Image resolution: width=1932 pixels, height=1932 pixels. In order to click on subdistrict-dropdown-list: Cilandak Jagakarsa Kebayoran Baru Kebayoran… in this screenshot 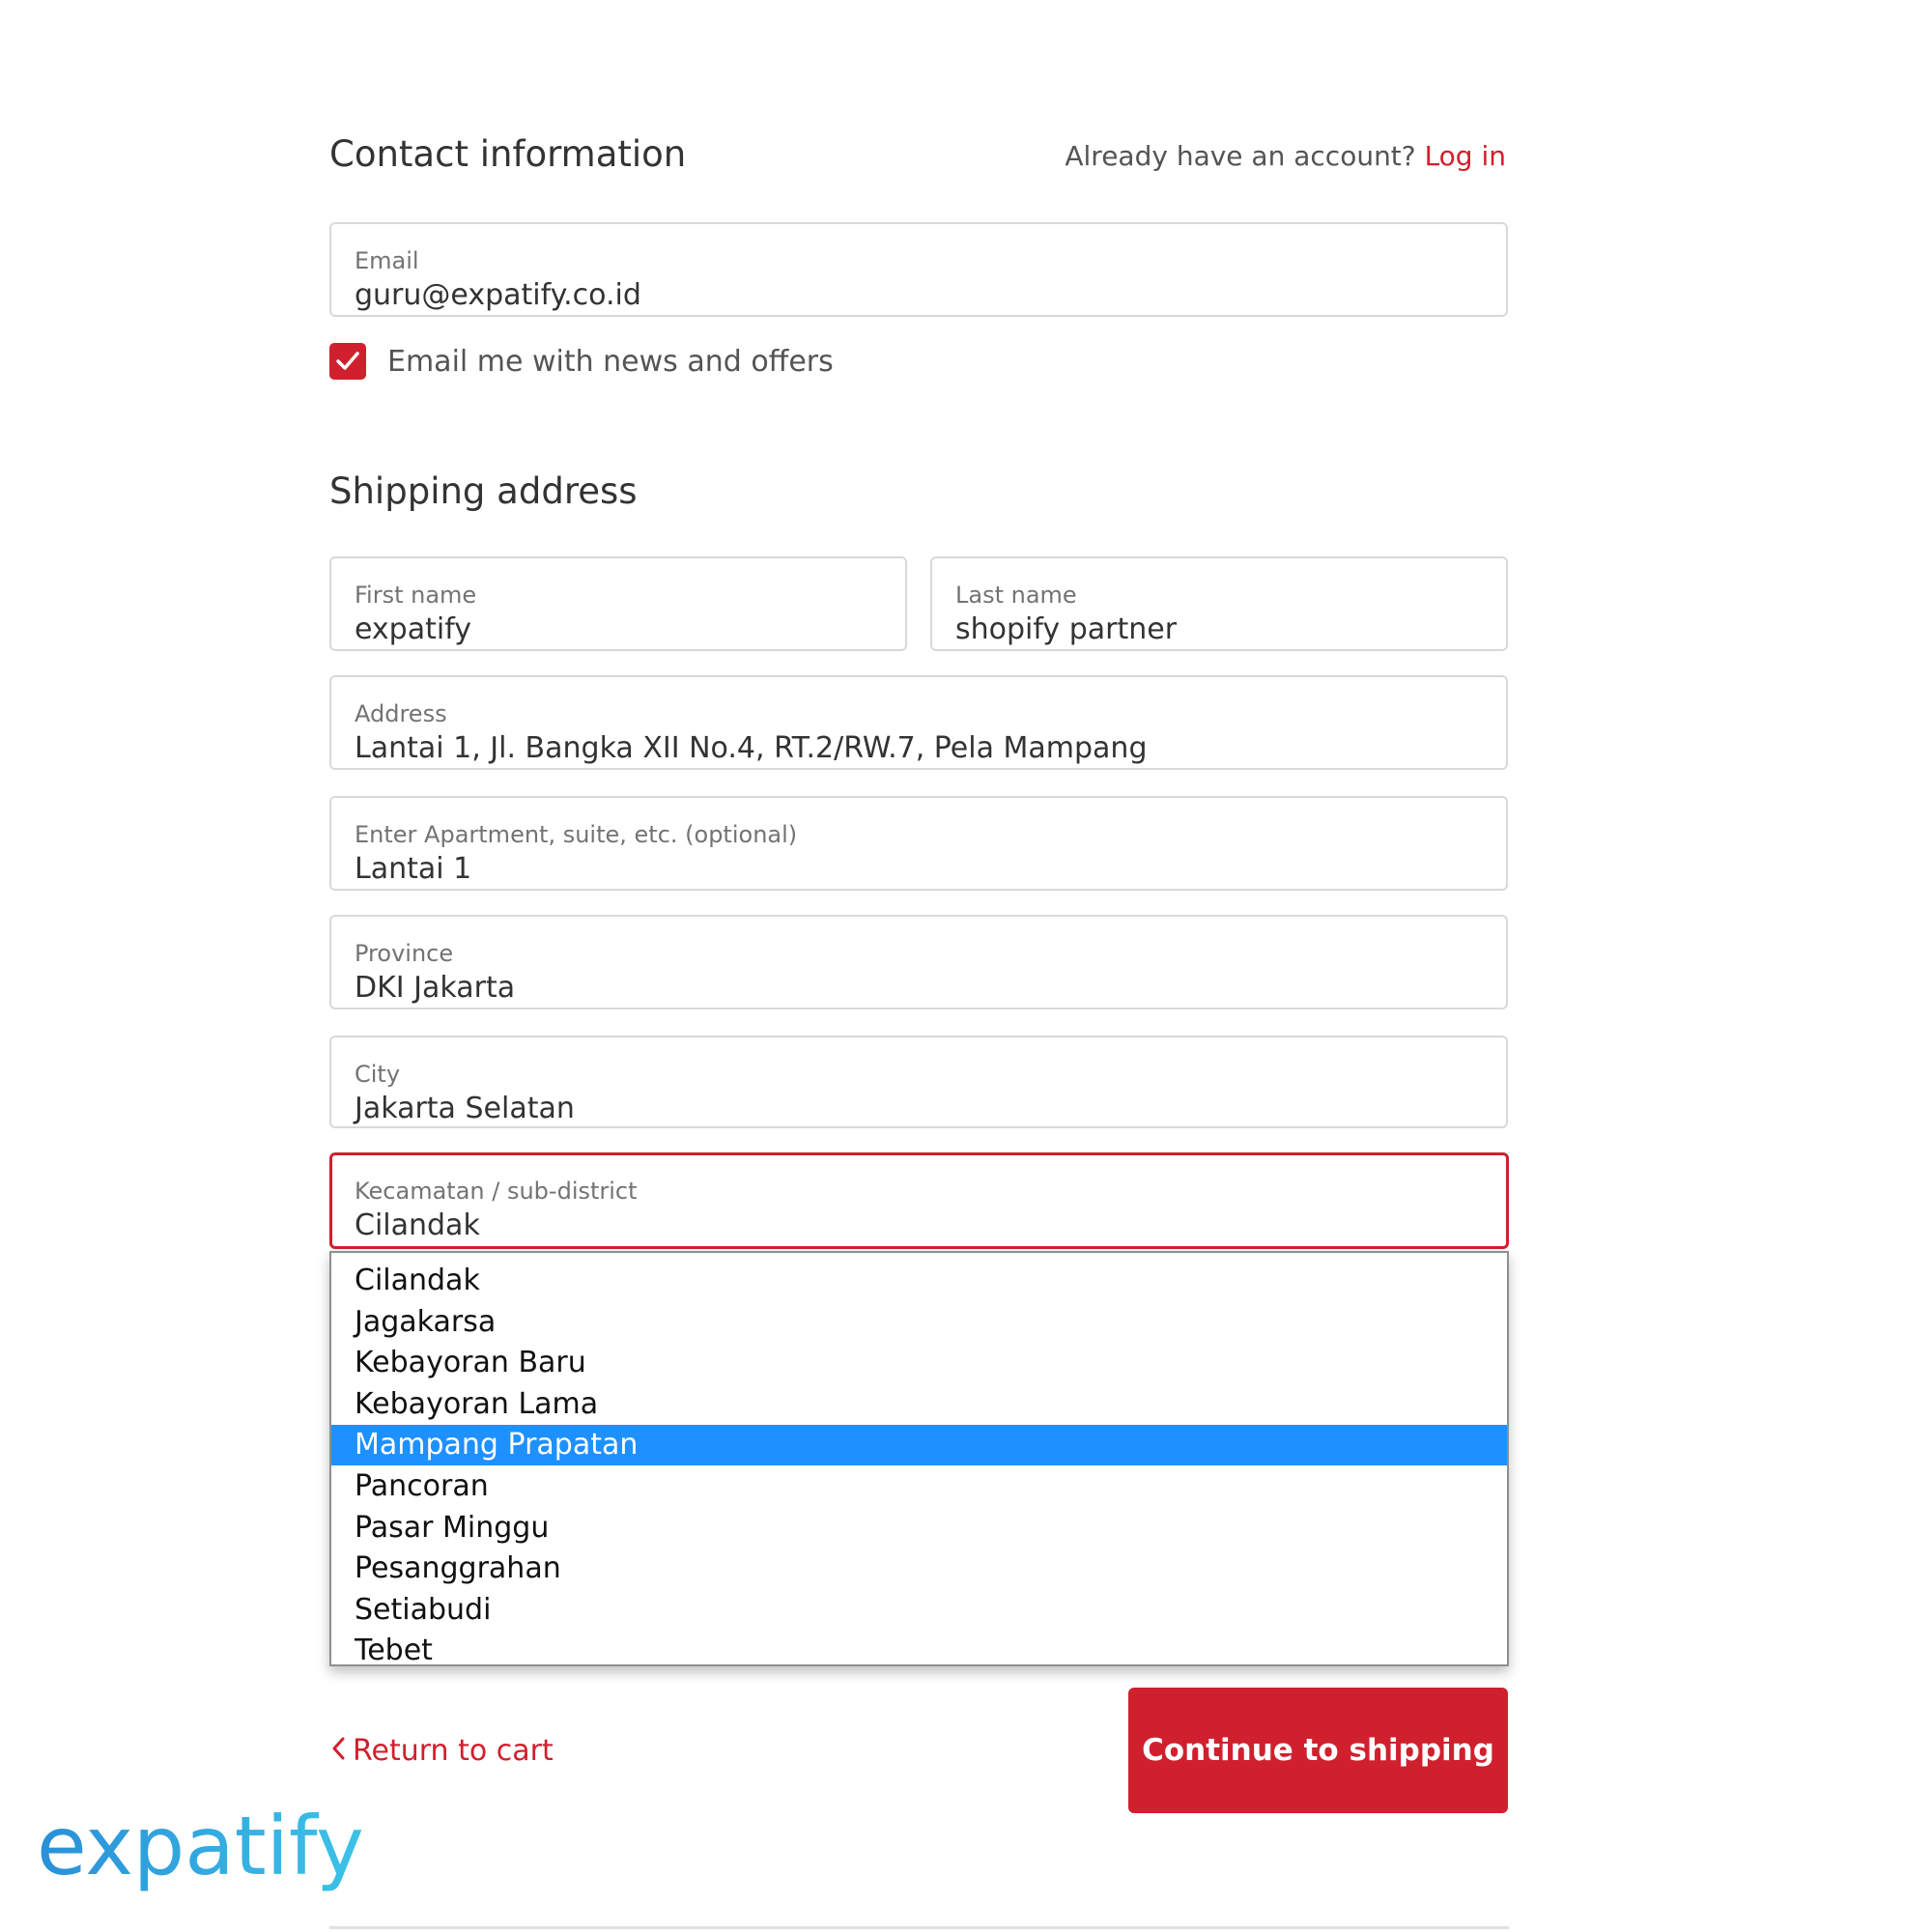, I will do `click(919, 1459)`.